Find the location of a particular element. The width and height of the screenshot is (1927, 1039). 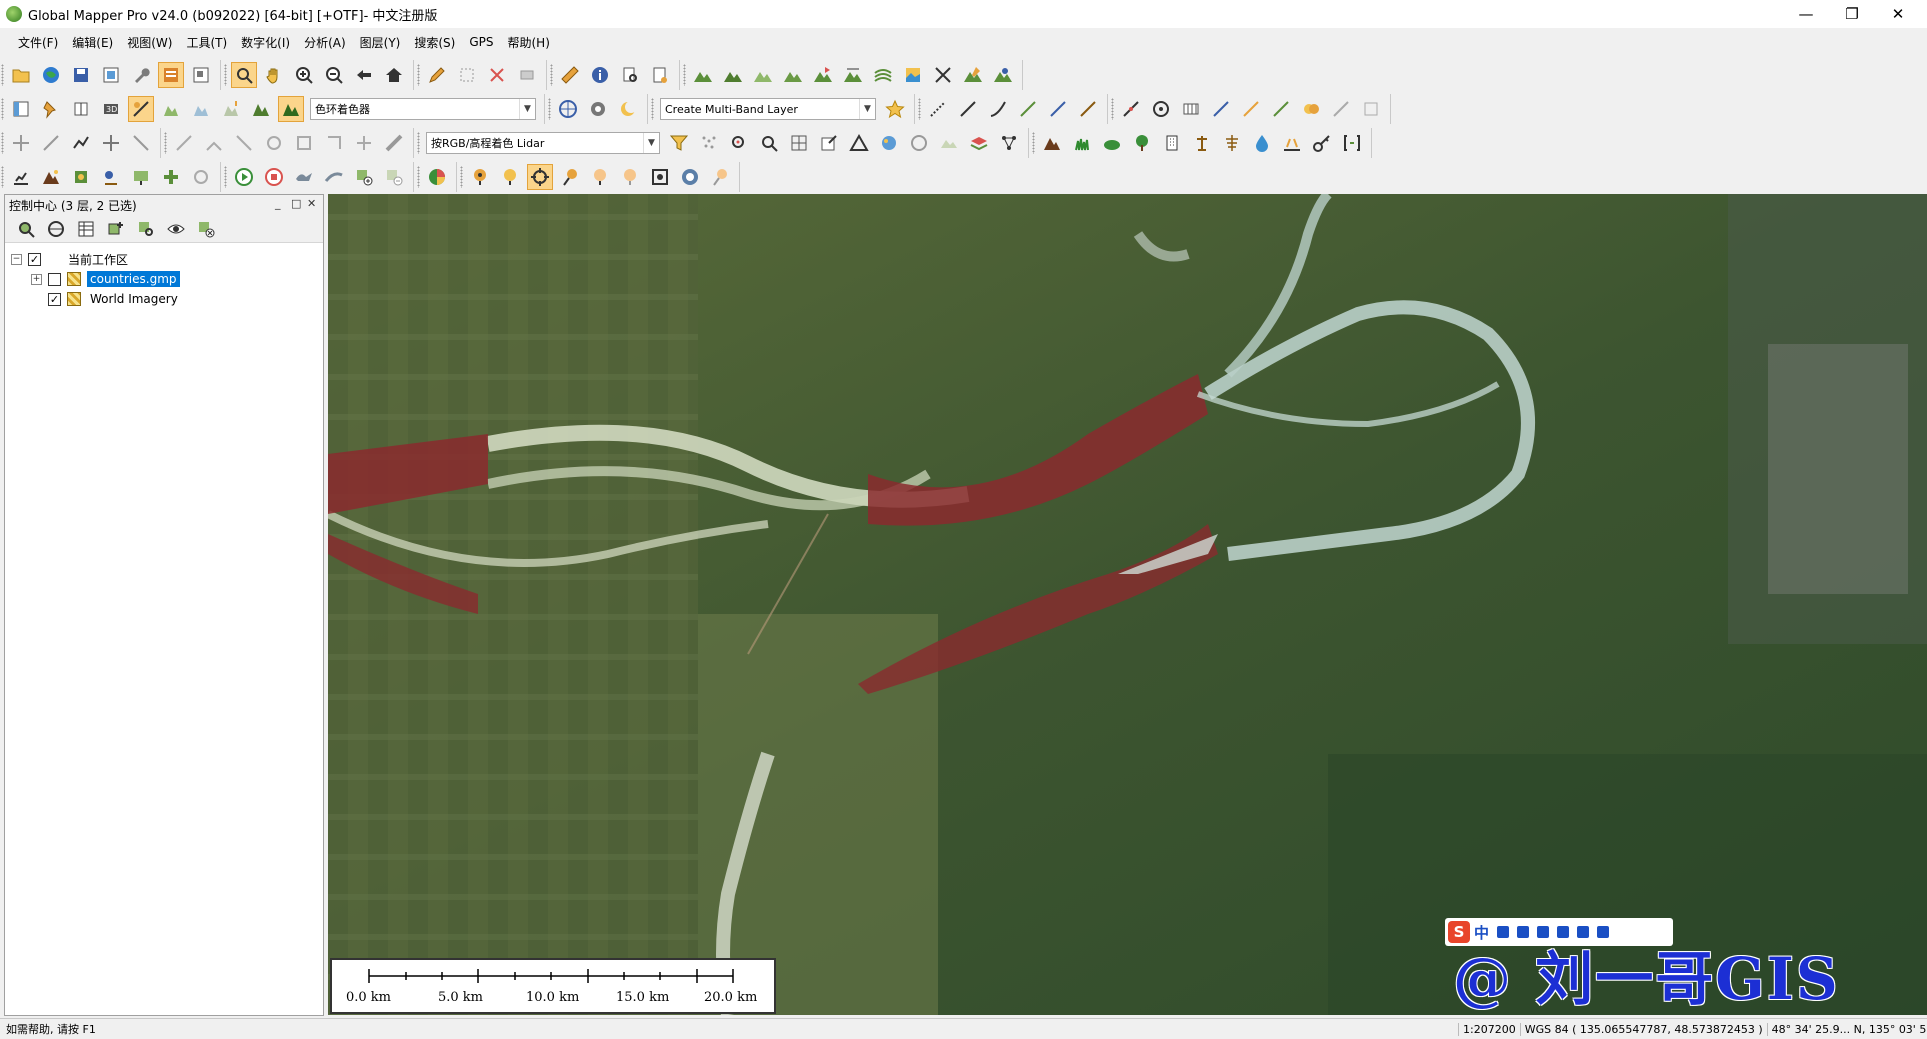

edit-disabled-2-icon is located at coordinates (1371, 109).